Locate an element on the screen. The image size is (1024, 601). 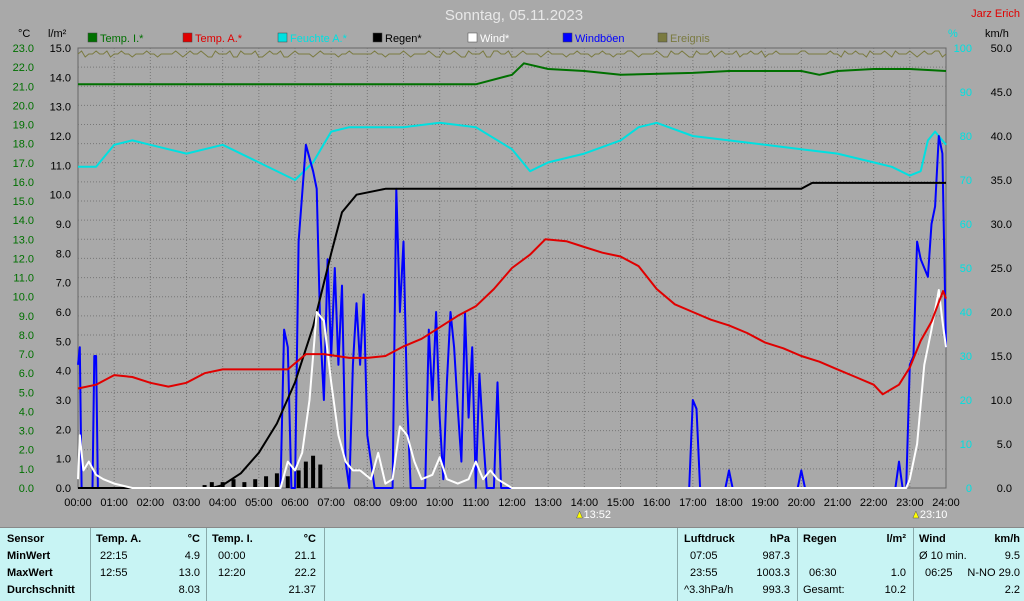
marker-label: 23:10 is located at coordinates (934, 515).